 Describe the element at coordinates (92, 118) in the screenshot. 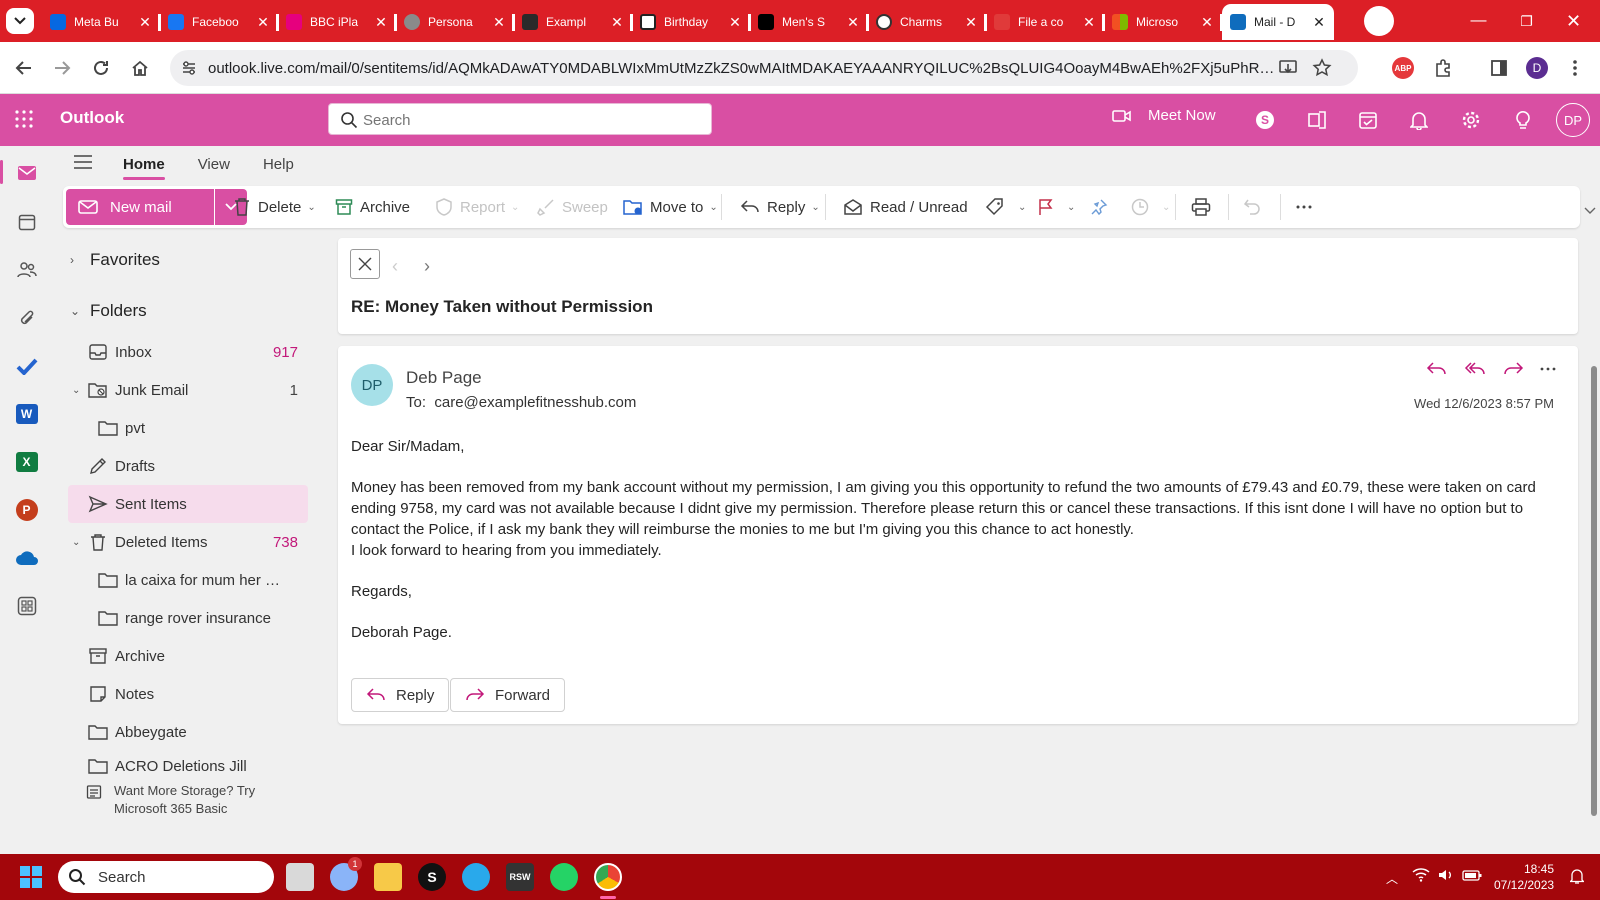

I see `app-name: Outlook` at that location.